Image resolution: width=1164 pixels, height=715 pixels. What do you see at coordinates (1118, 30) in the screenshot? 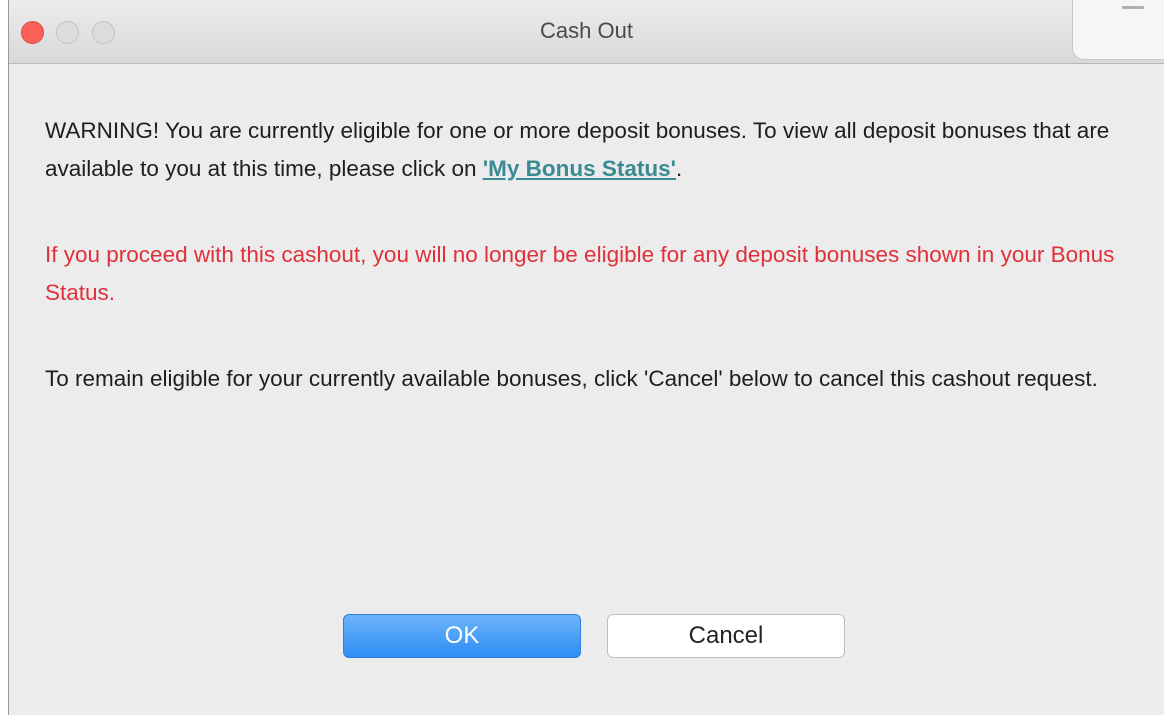
I see `toolbar-toggle` at bounding box center [1118, 30].